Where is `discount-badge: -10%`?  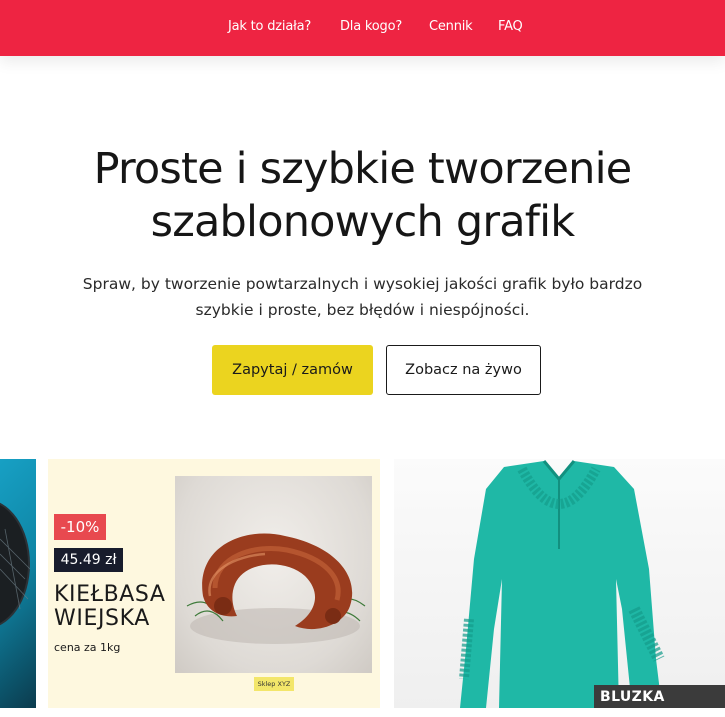
discount-badge: -10% is located at coordinates (80, 527).